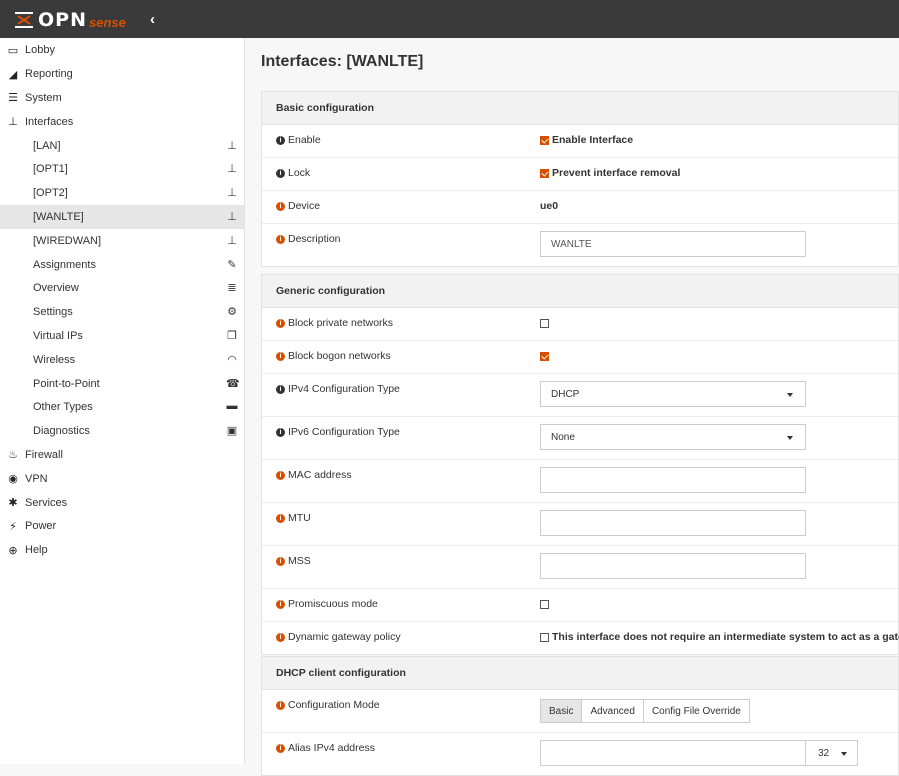  I want to click on sidebar-item-lobby: ▭ Lobby, so click(122, 51).